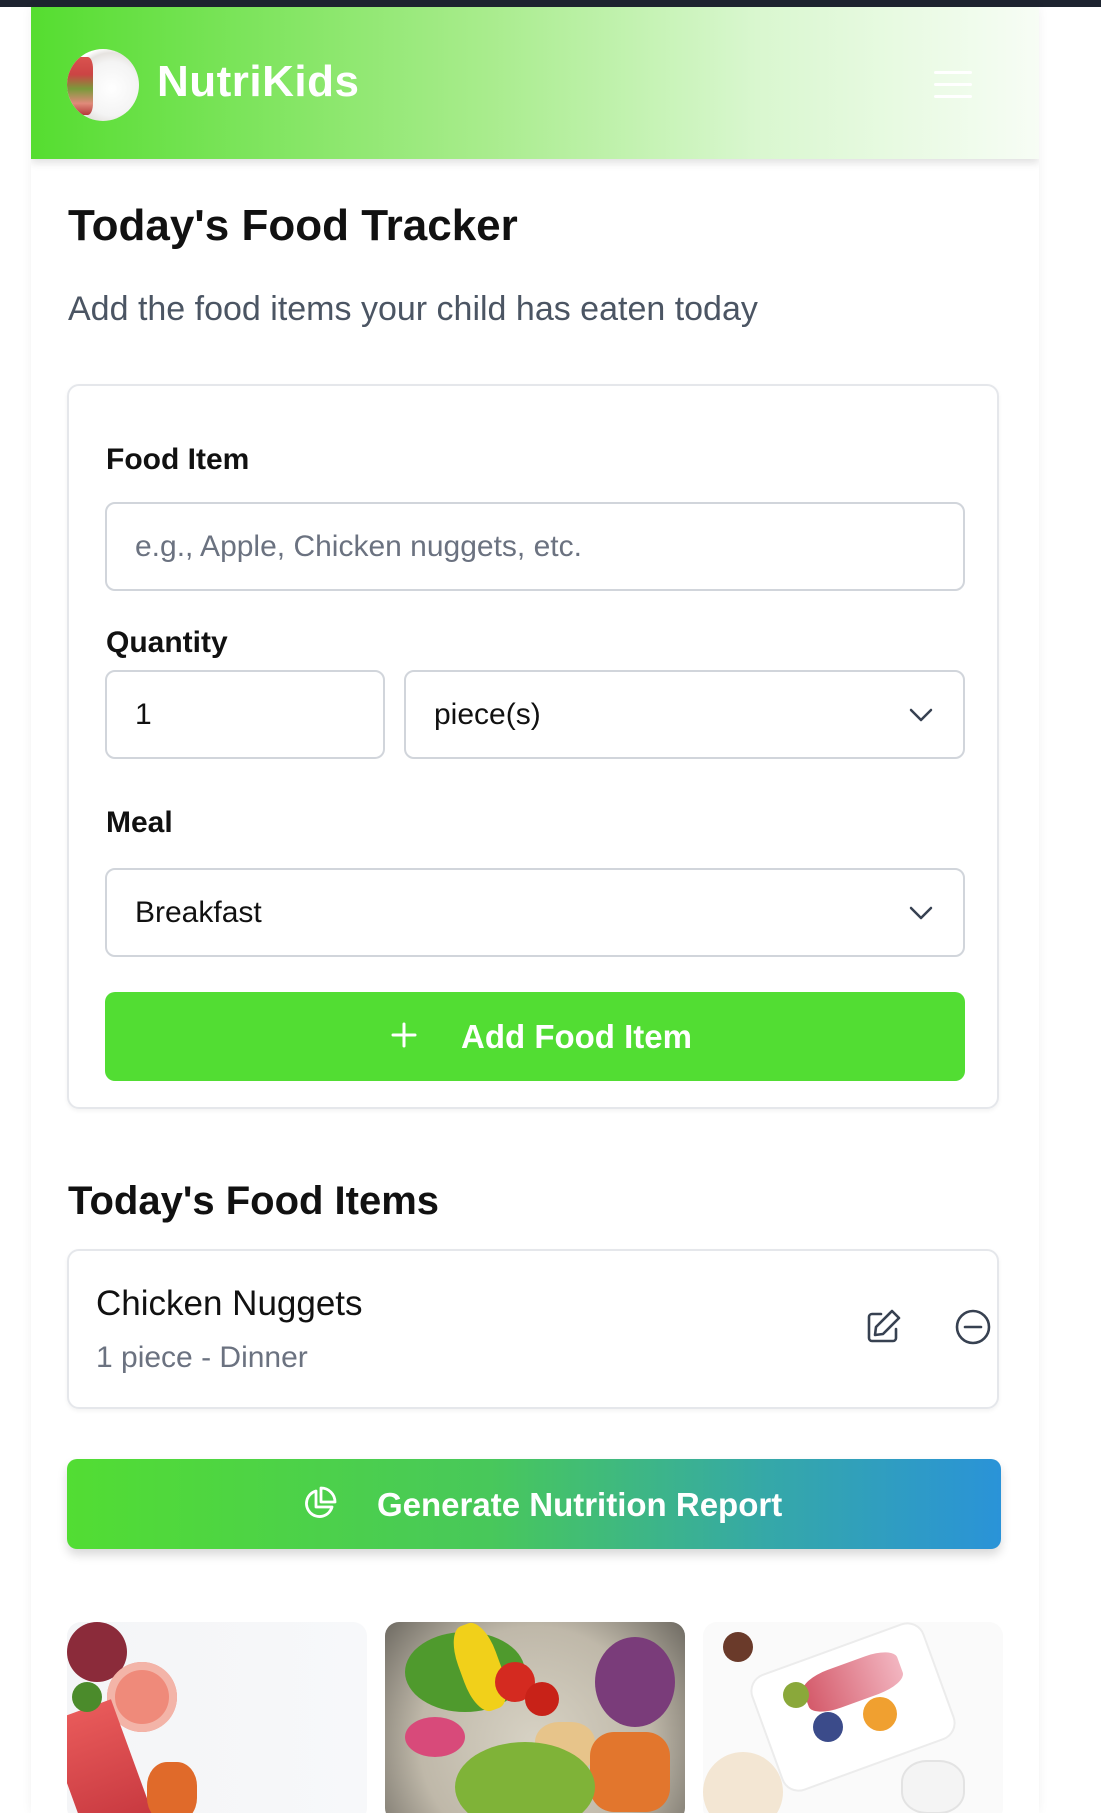 The height and width of the screenshot is (1813, 1101). I want to click on minus-circle-icon, so click(973, 1327).